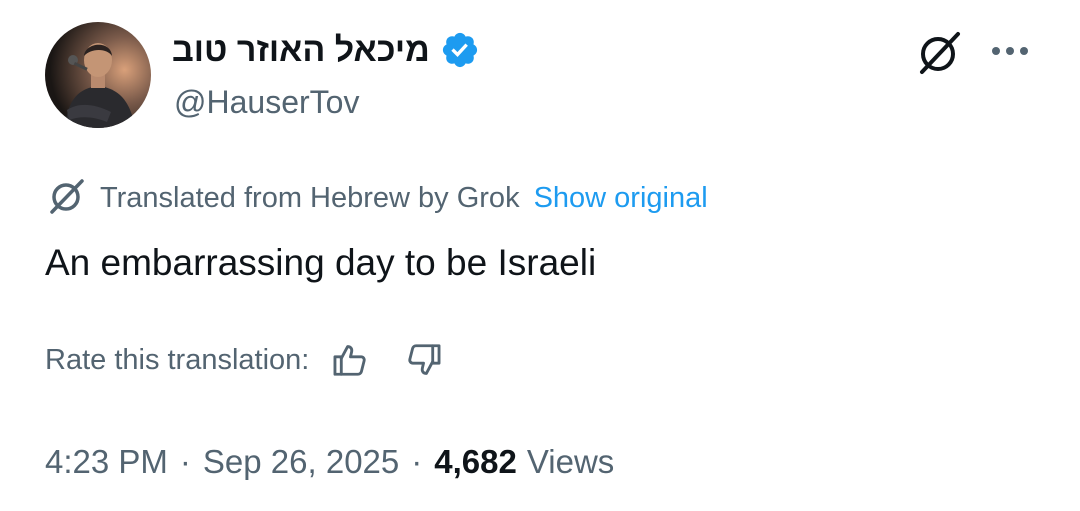 The width and height of the screenshot is (1080, 511). I want to click on author-handle: @HauserTov, so click(266, 102).